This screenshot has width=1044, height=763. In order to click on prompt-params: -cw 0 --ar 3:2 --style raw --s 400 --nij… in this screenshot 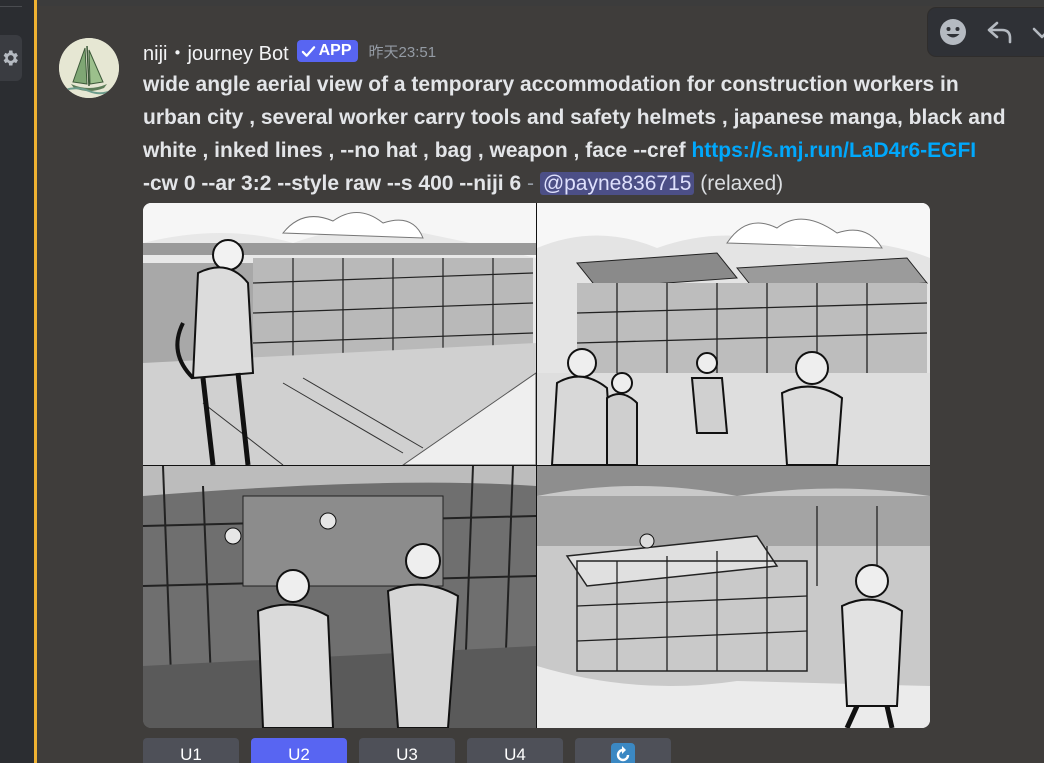, I will do `click(332, 183)`.